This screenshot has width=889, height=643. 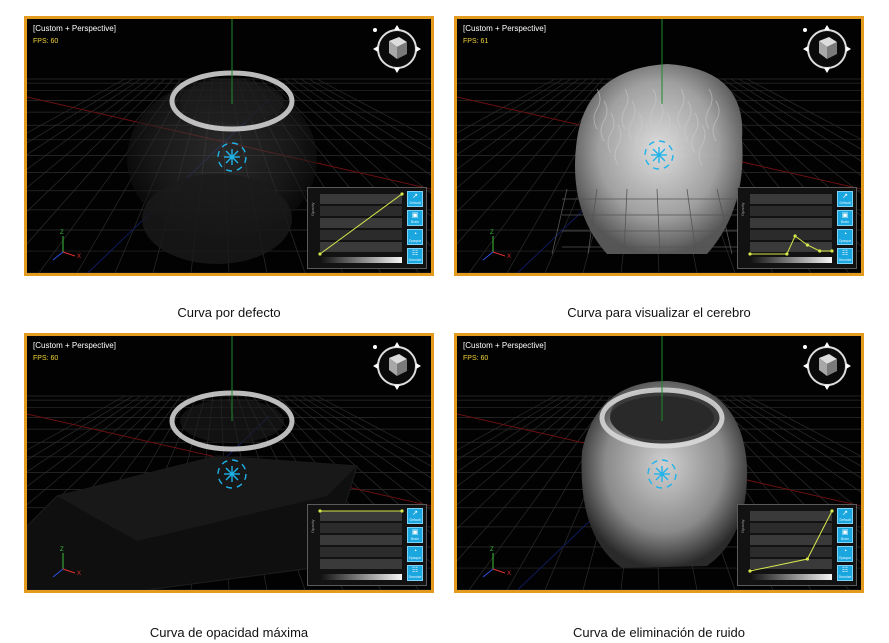 I want to click on caption-brain: Curva para visualizar el cerebro, so click(x=659, y=312).